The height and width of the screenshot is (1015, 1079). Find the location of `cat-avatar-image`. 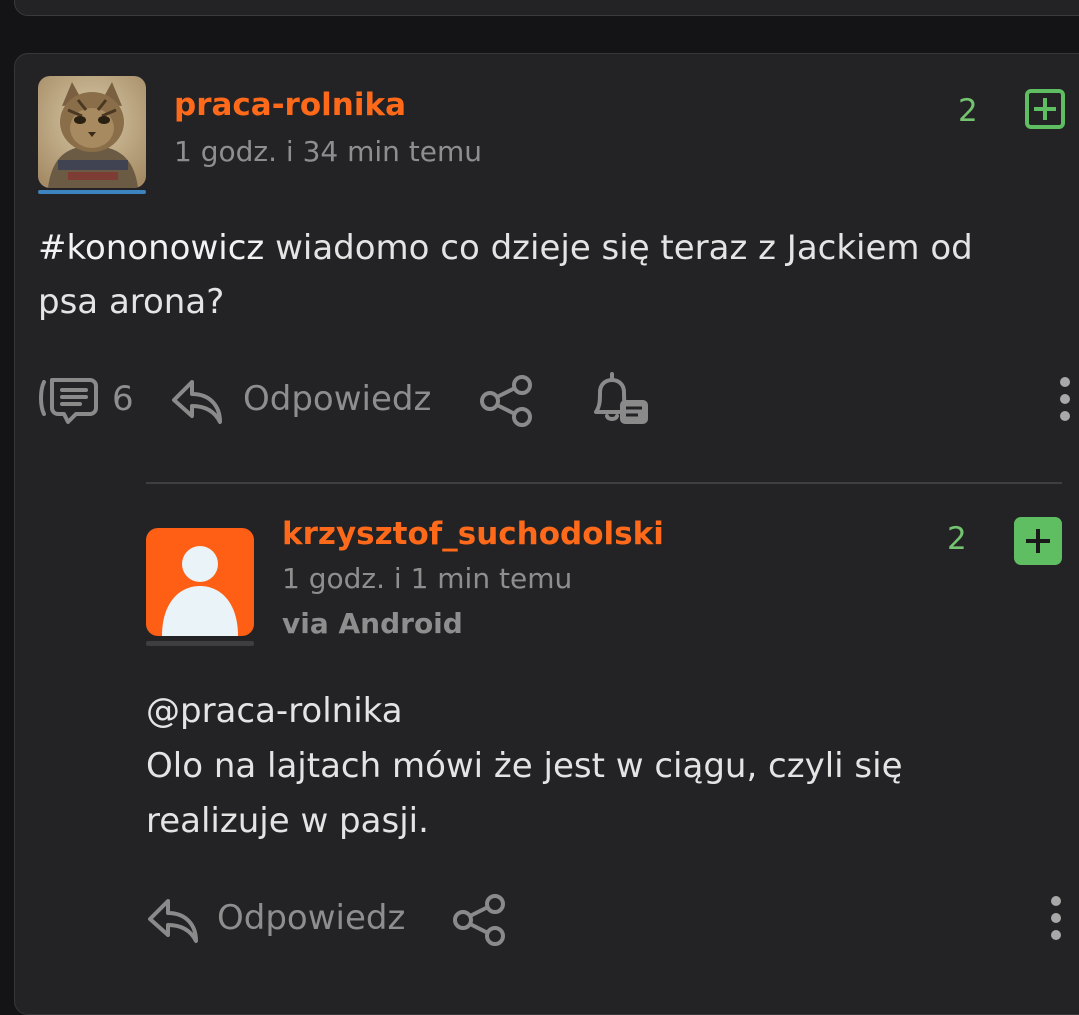

cat-avatar-image is located at coordinates (92, 132).